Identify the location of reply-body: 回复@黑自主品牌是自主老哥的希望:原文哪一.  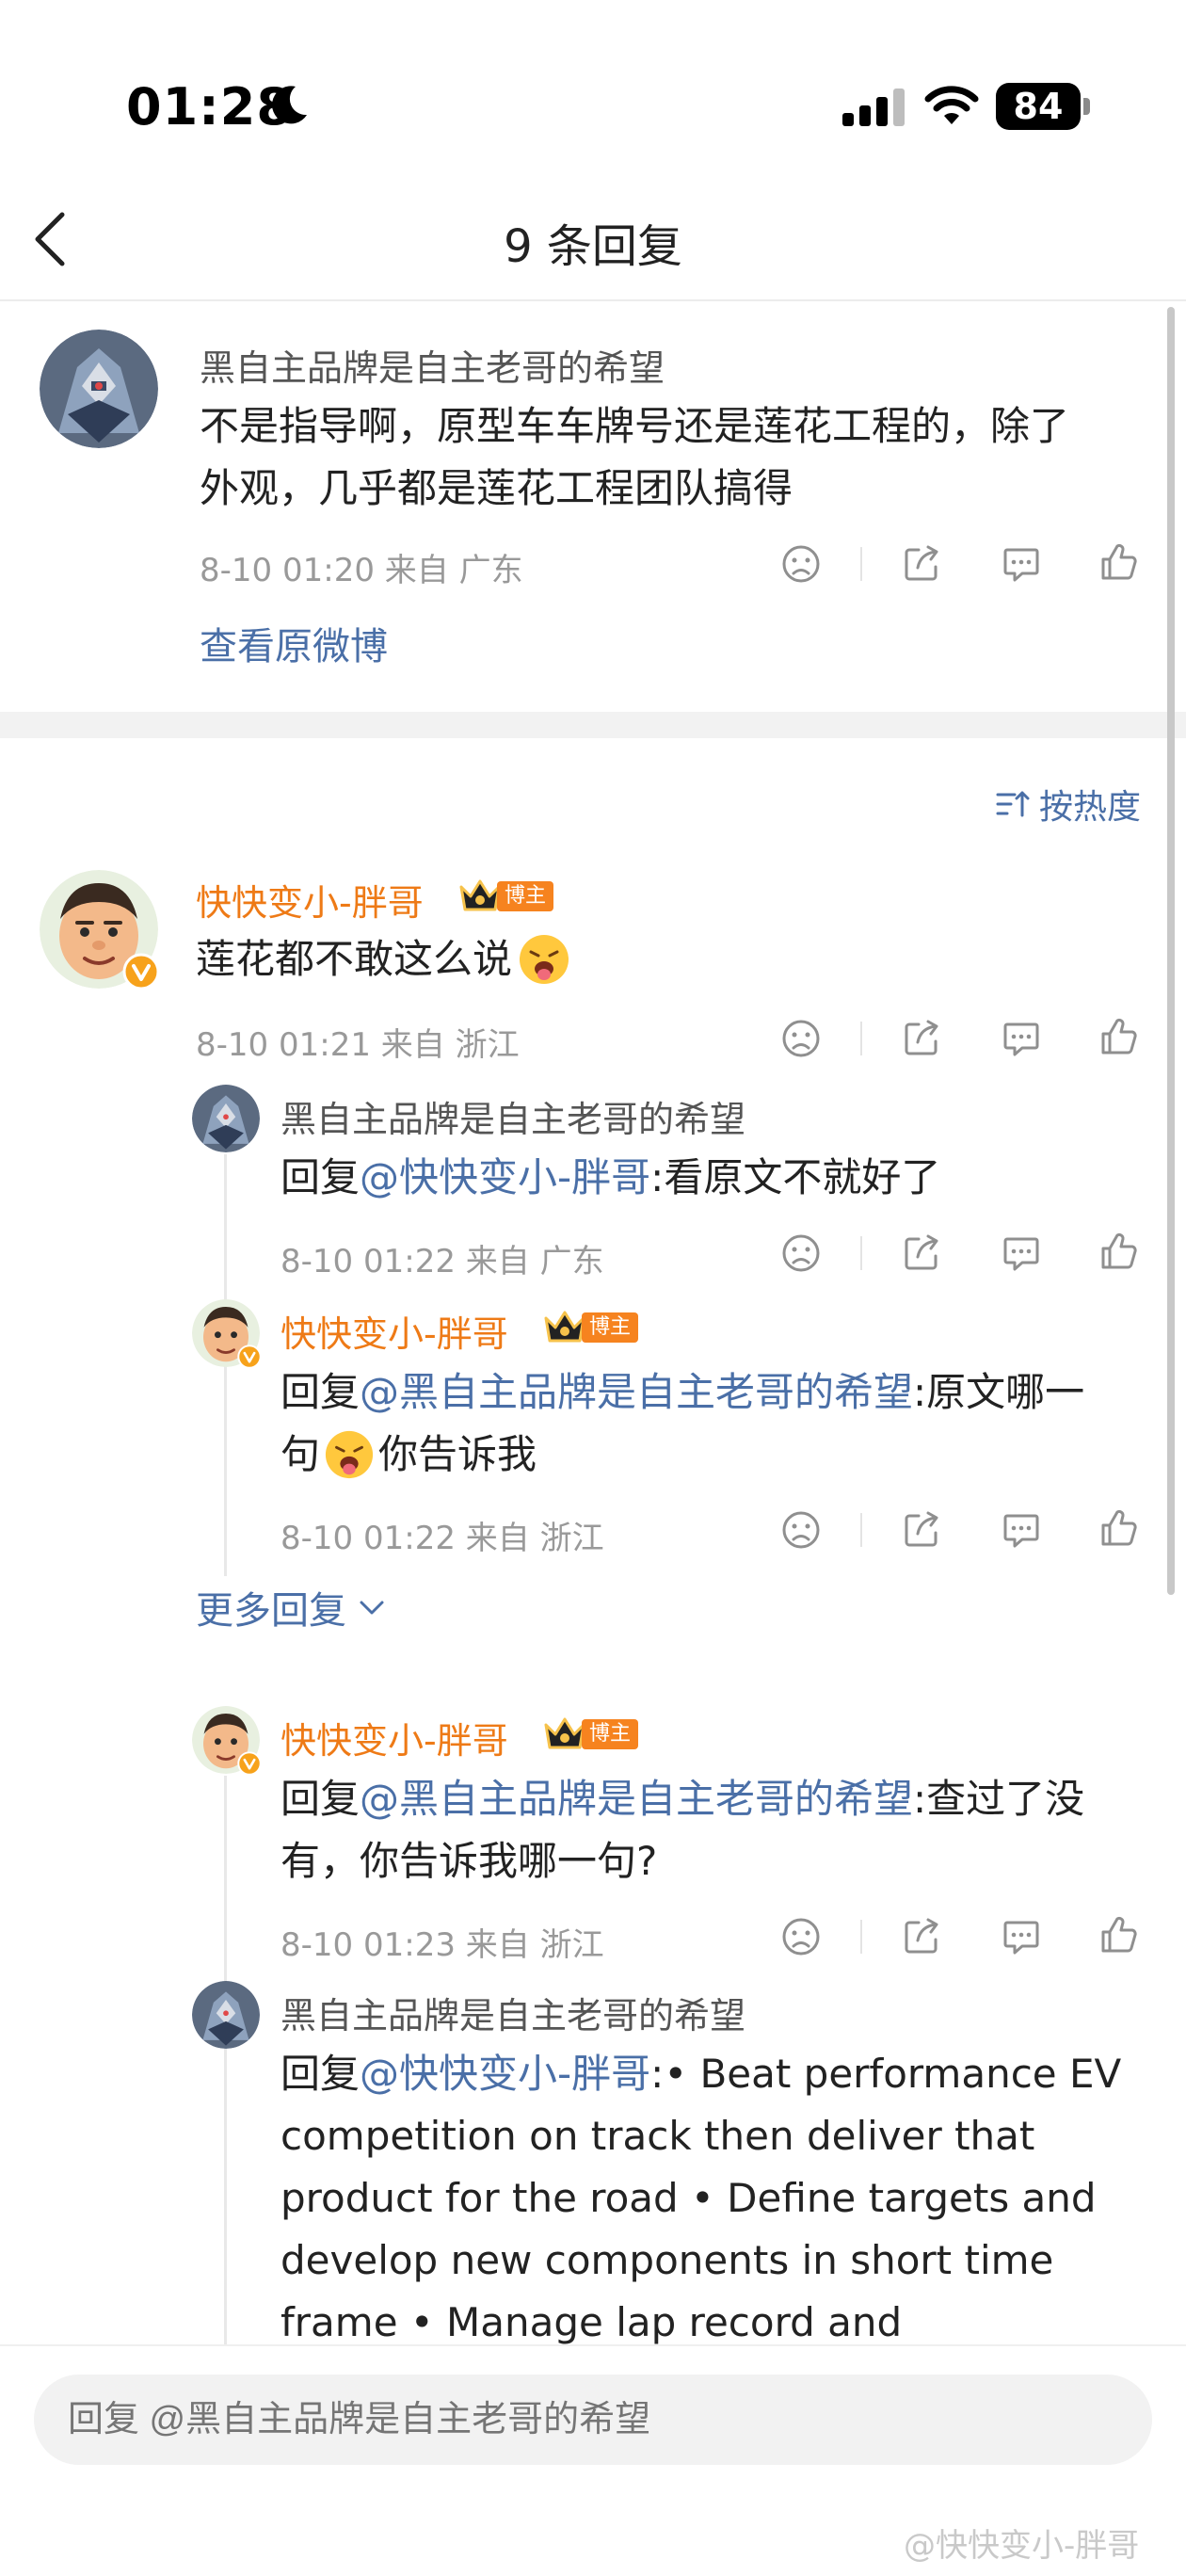
(682, 1392).